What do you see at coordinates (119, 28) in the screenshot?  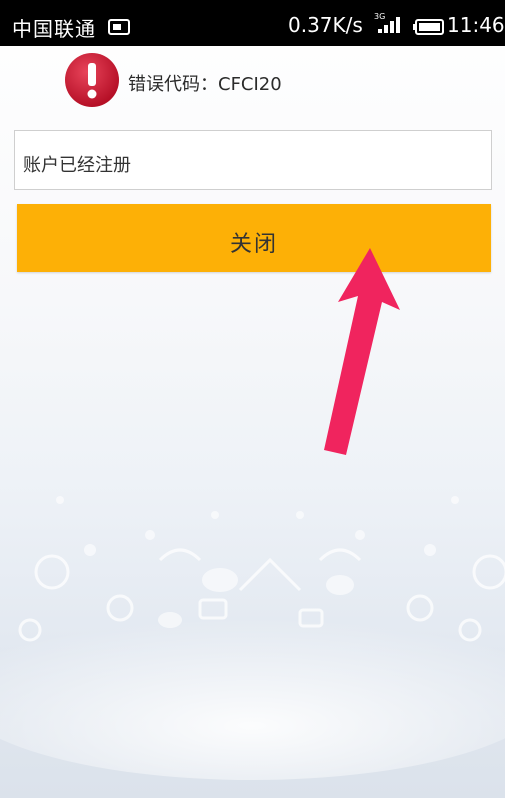 I see `sim-card-icon` at bounding box center [119, 28].